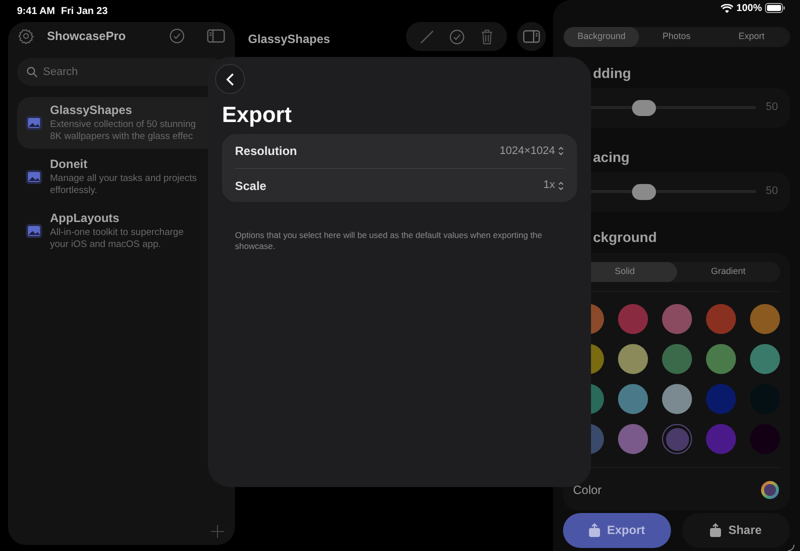  What do you see at coordinates (625, 236) in the screenshot?
I see `section-heading: ckground` at bounding box center [625, 236].